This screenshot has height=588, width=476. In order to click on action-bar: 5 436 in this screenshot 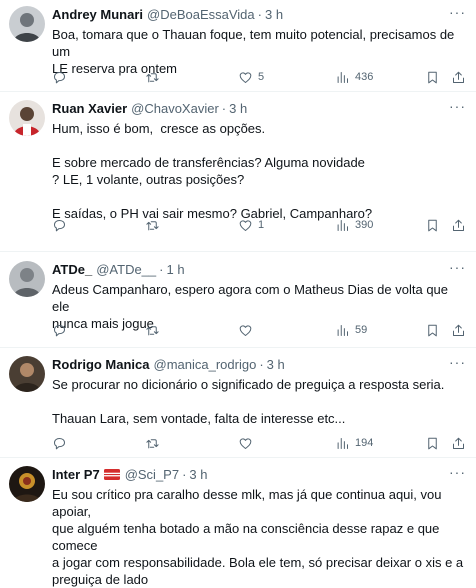, I will do `click(259, 77)`.